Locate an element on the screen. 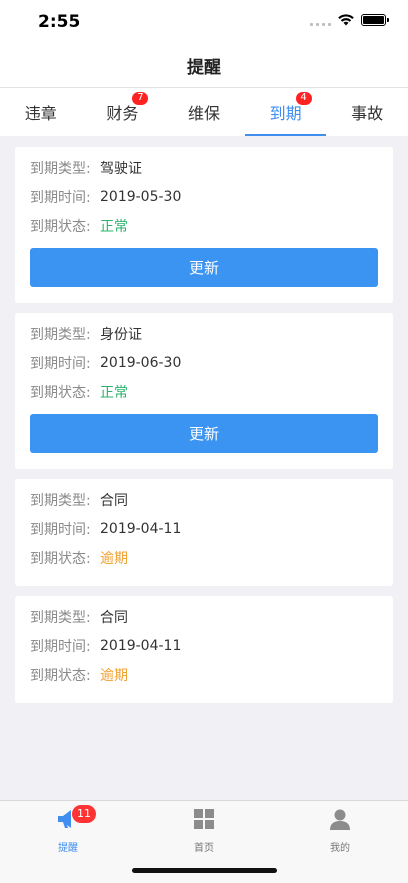  bottom-tab-home: 首页 is located at coordinates (204, 830).